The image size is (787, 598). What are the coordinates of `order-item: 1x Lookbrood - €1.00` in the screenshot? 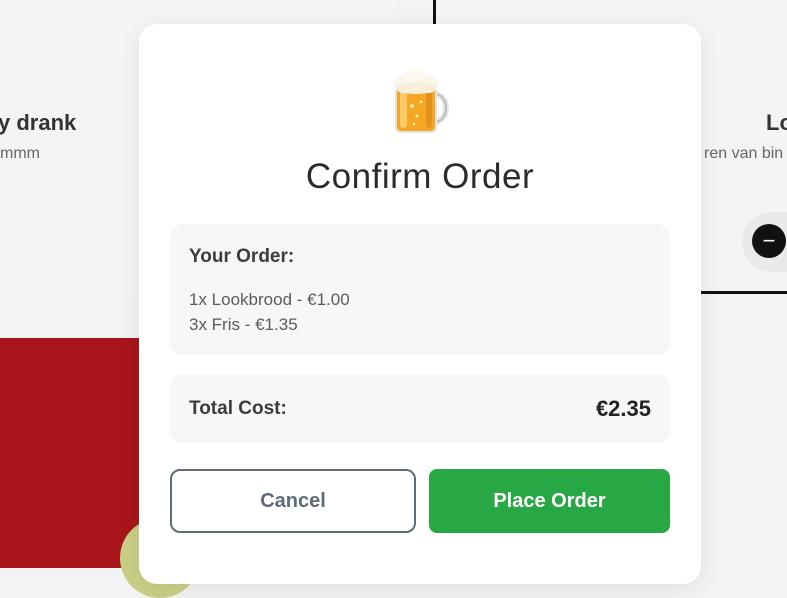 It's located at (269, 299).